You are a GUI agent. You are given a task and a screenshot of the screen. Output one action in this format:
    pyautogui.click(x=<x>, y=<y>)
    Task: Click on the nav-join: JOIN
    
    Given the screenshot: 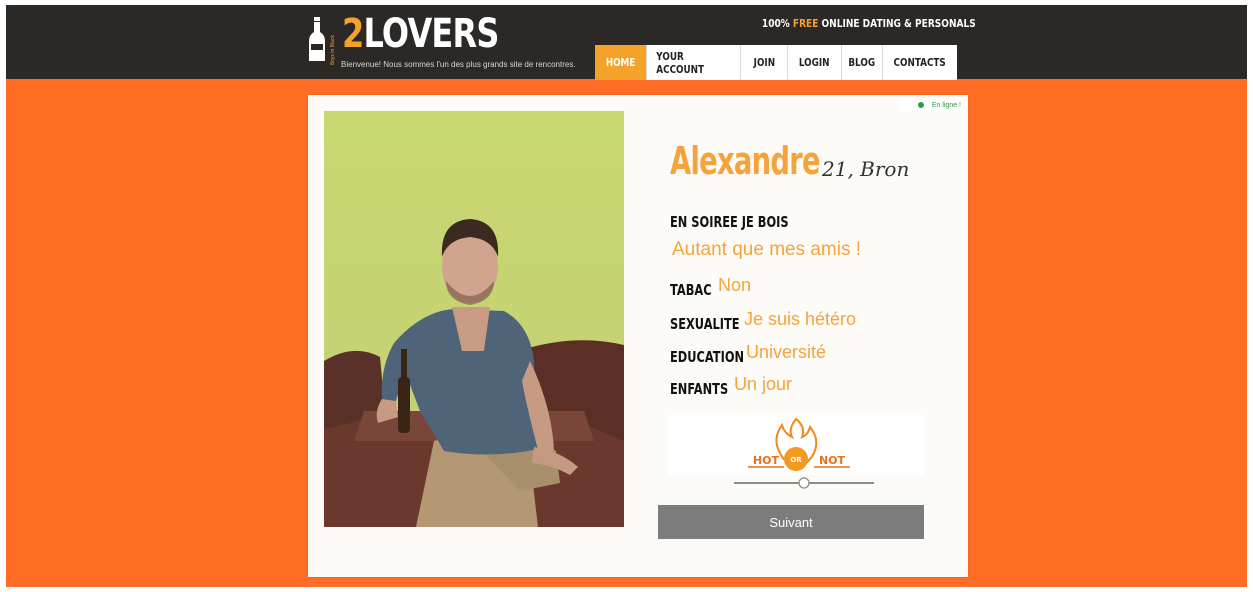 What is the action you would take?
    pyautogui.click(x=763, y=62)
    